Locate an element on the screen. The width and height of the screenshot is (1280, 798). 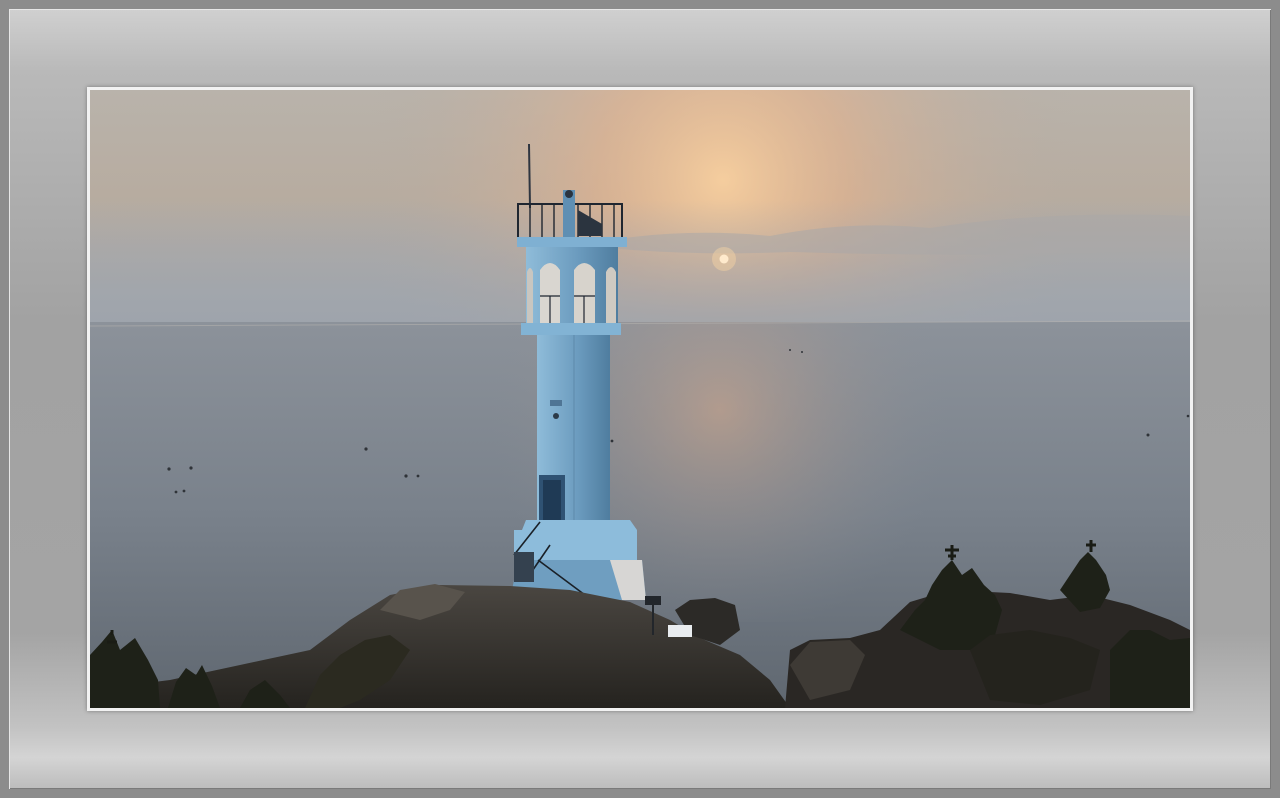
sun-halo is located at coordinates (724, 259).